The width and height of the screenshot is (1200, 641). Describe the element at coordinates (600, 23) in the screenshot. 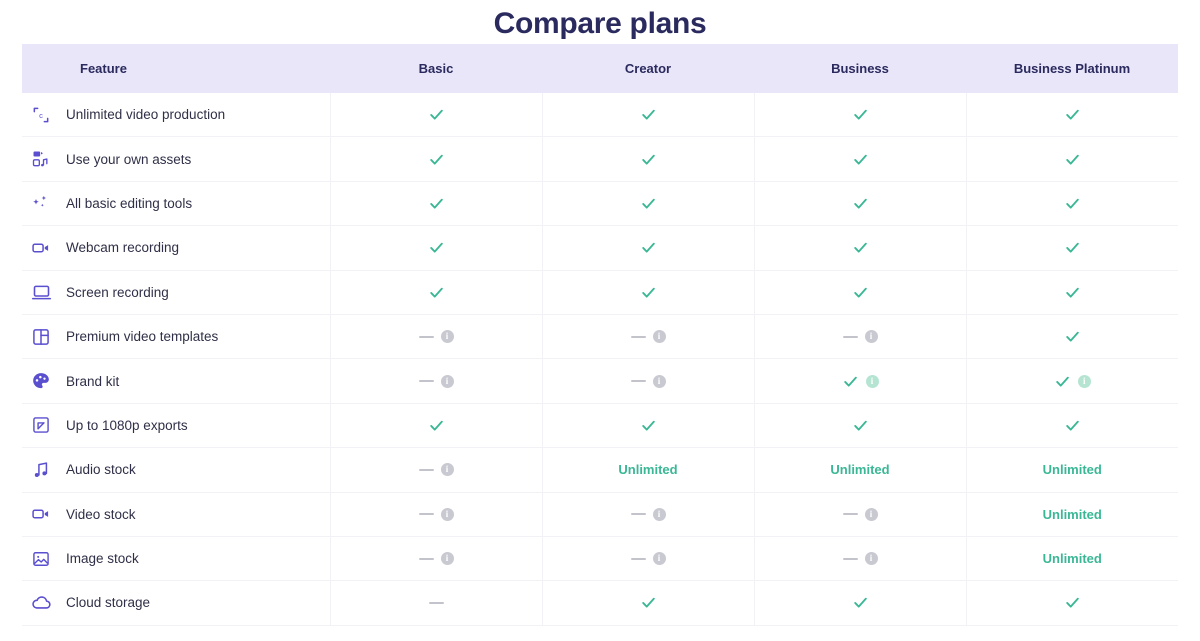

I see `page-title: Compare plans` at that location.